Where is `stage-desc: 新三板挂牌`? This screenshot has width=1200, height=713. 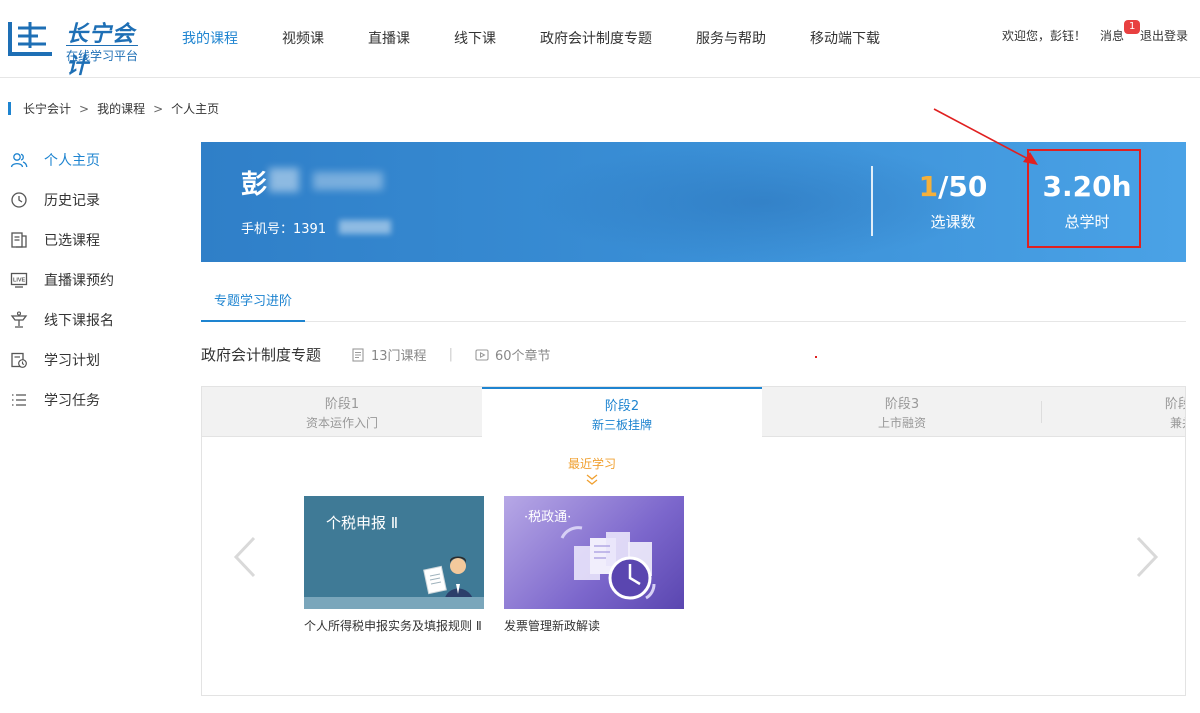
stage-desc: 新三板挂牌 is located at coordinates (621, 425).